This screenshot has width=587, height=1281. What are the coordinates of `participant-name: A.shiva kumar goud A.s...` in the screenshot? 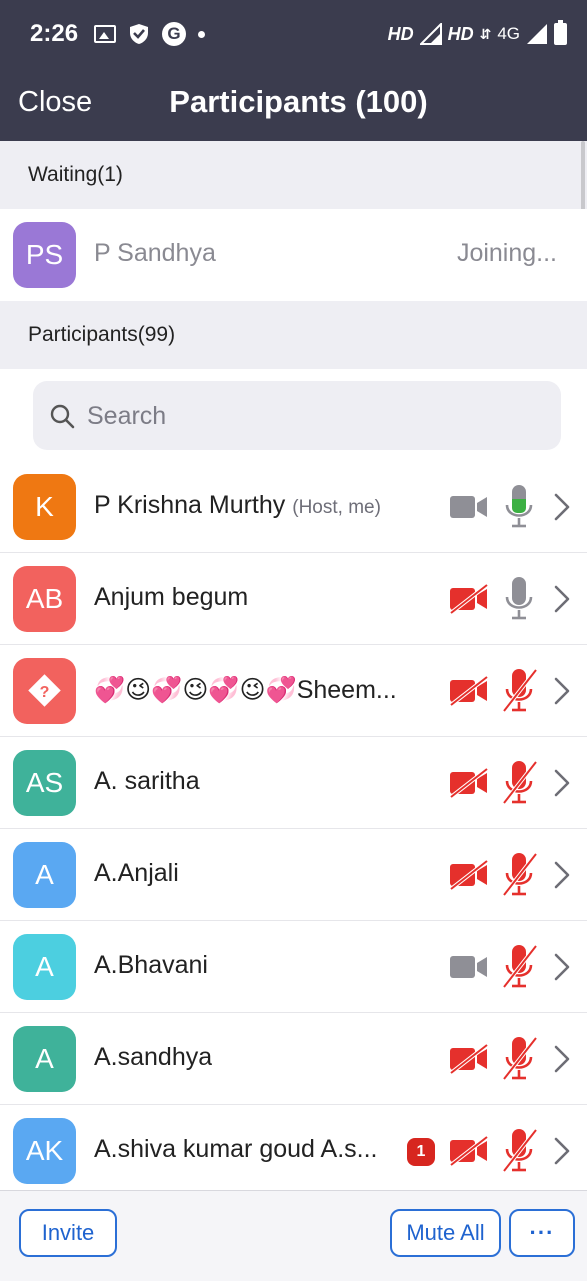 It's located at (235, 1149).